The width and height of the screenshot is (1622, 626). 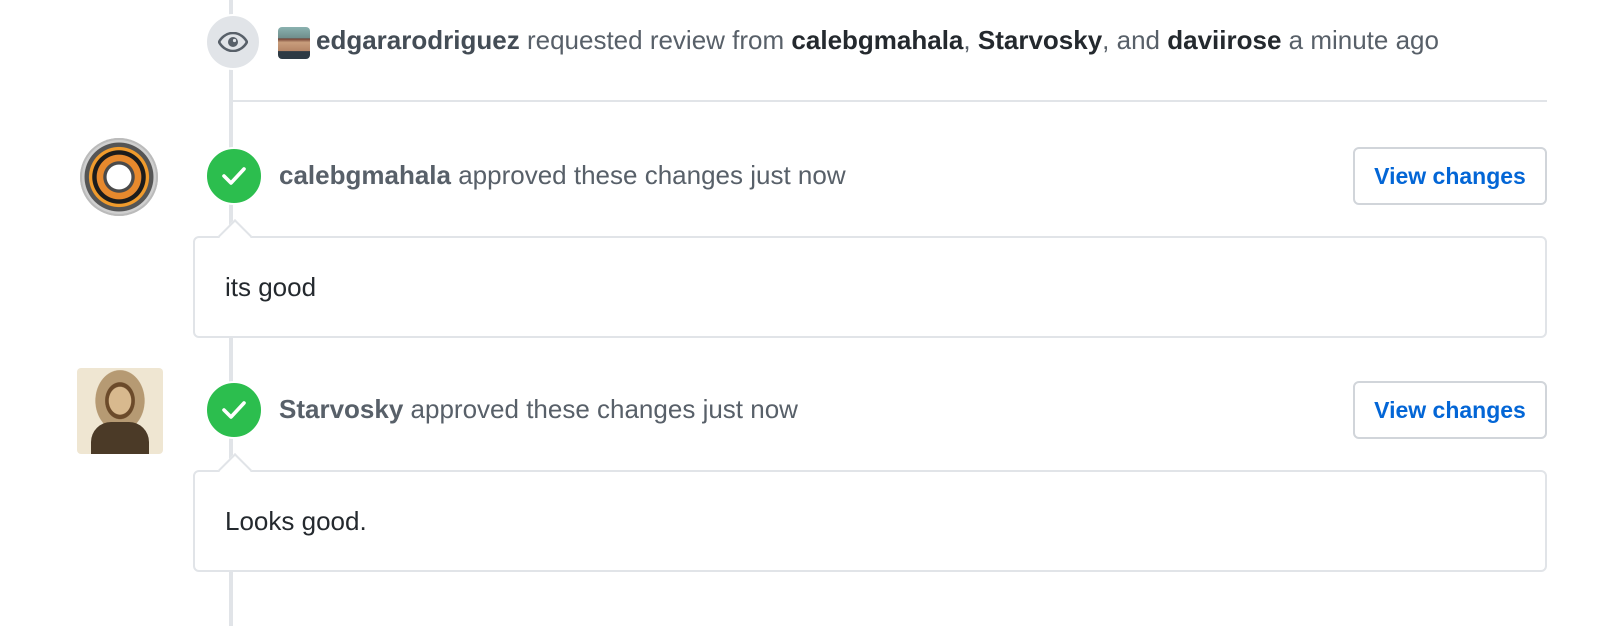 I want to click on action-text: requested review from, so click(x=655, y=40).